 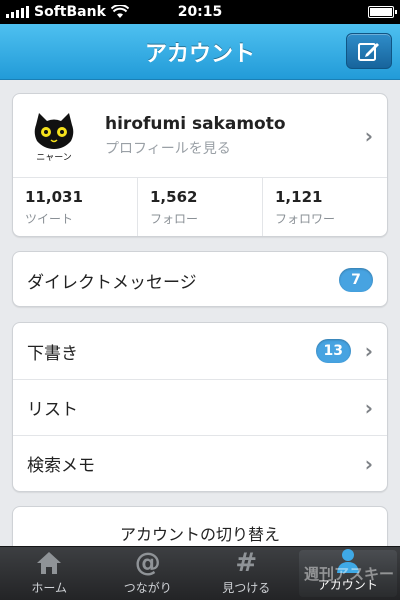 What do you see at coordinates (195, 148) in the screenshot?
I see `view-profile-link: プロフィールを見る` at bounding box center [195, 148].